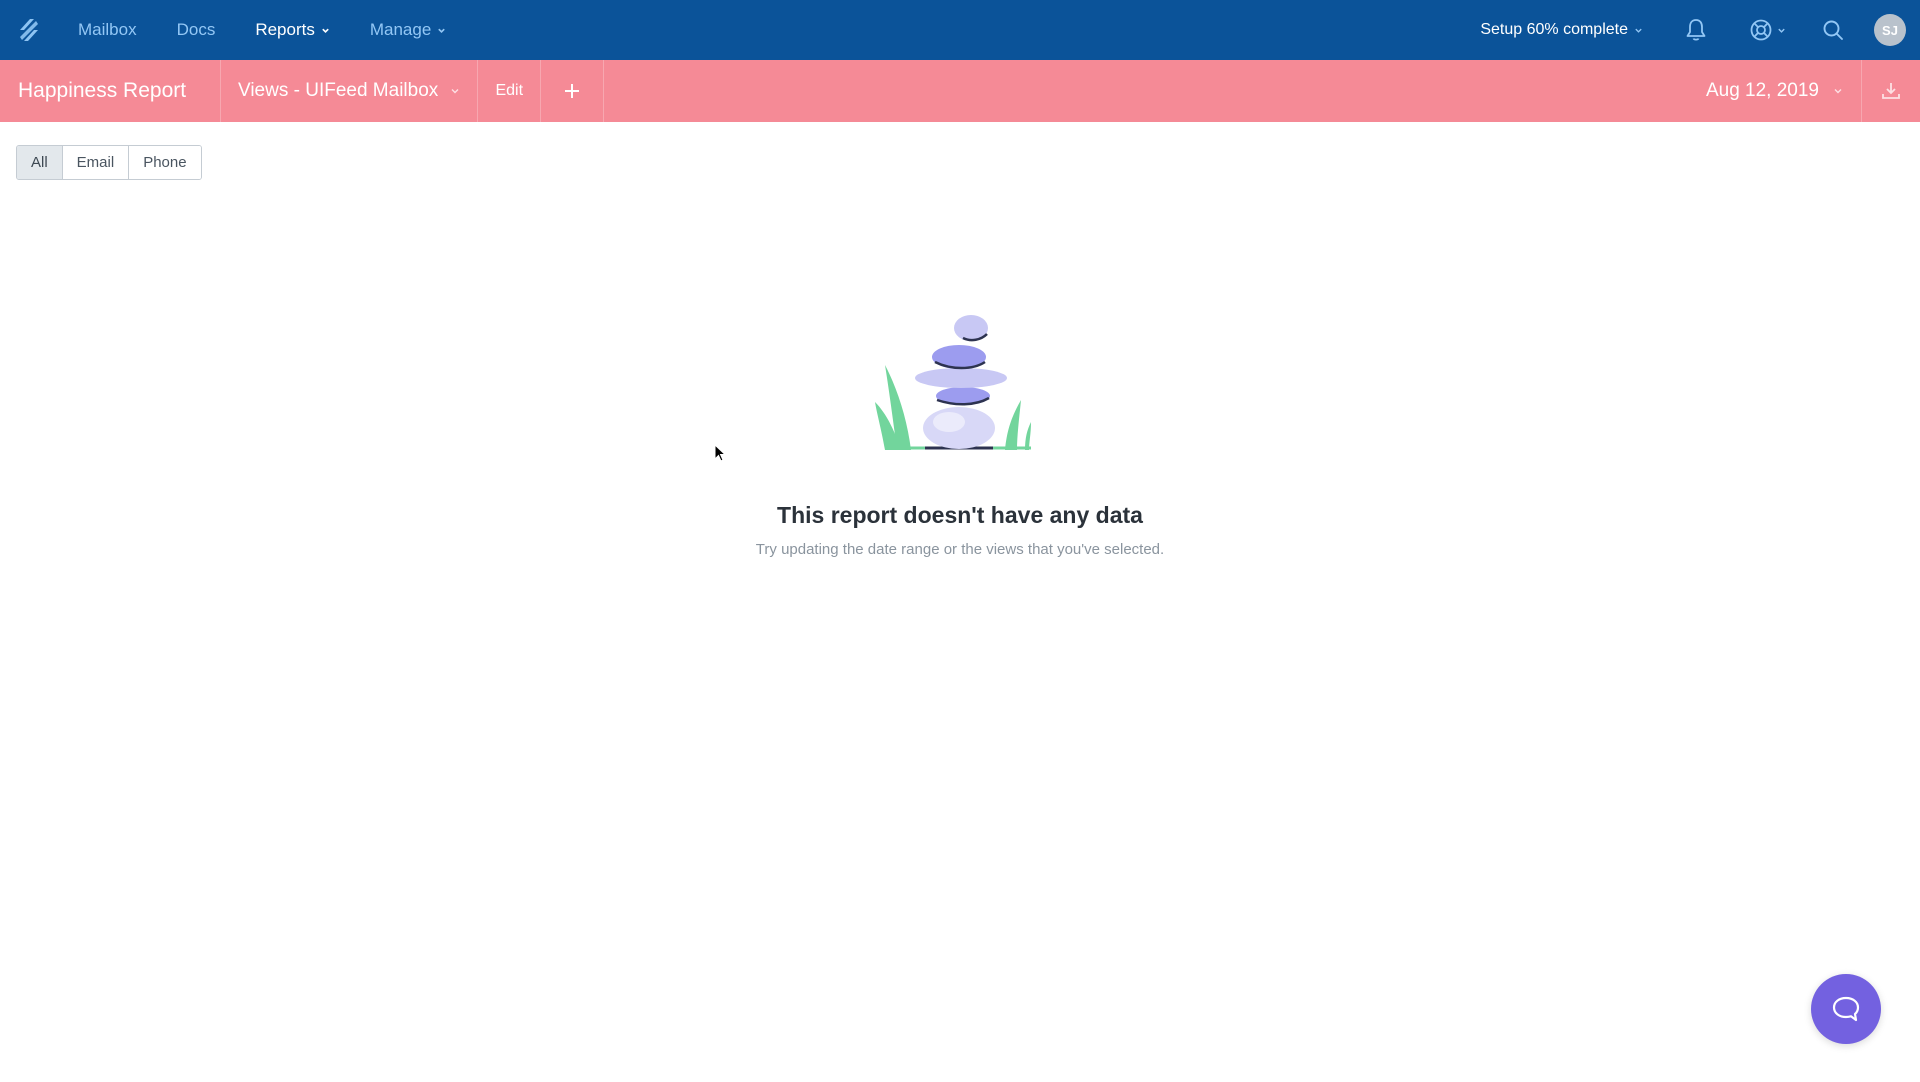 Image resolution: width=1920 pixels, height=1082 pixels. I want to click on views-dropdown: Views - UIFeed Mailbox, so click(350, 91).